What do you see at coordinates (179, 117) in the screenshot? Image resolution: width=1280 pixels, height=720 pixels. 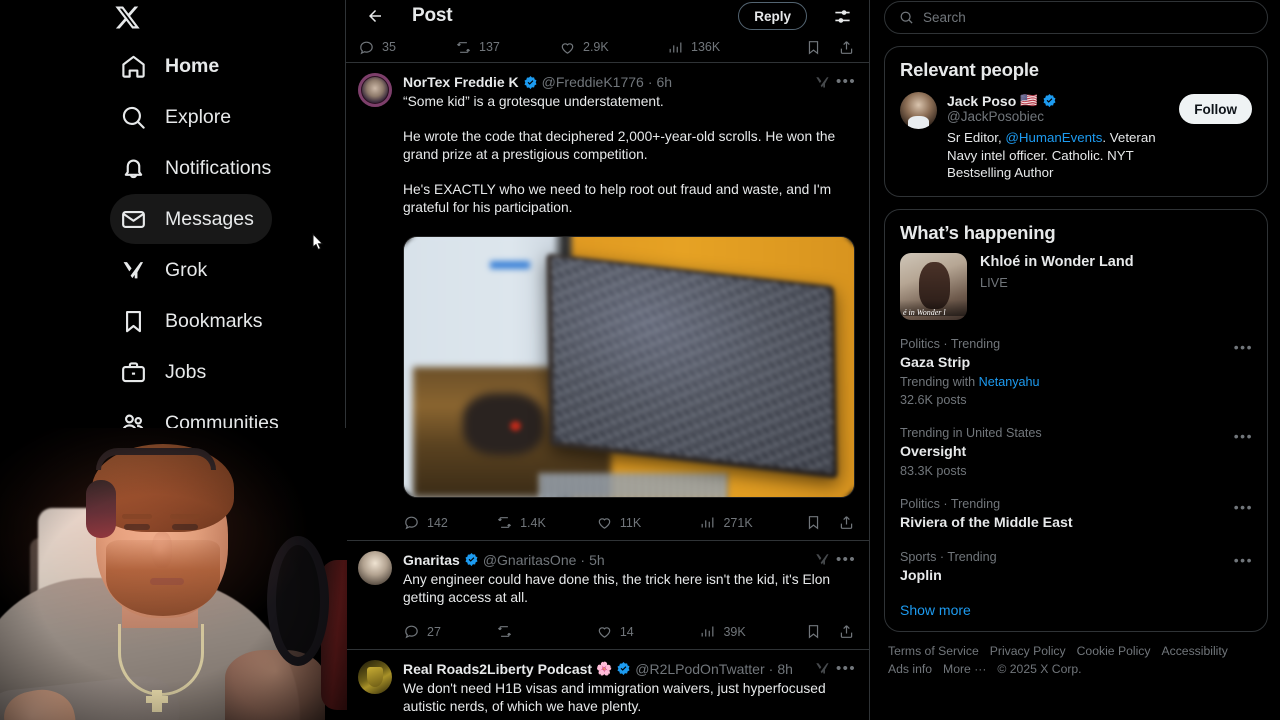 I see `sidebar-item-explore: Explore` at bounding box center [179, 117].